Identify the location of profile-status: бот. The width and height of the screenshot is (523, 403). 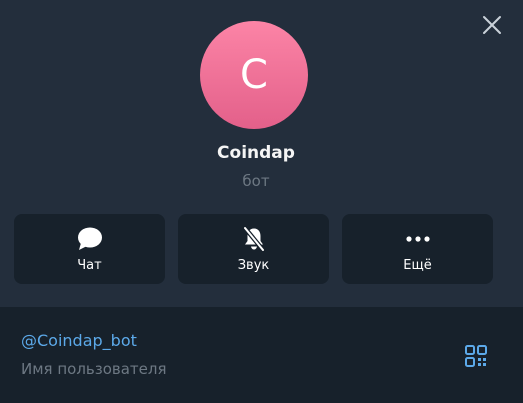
(256, 181).